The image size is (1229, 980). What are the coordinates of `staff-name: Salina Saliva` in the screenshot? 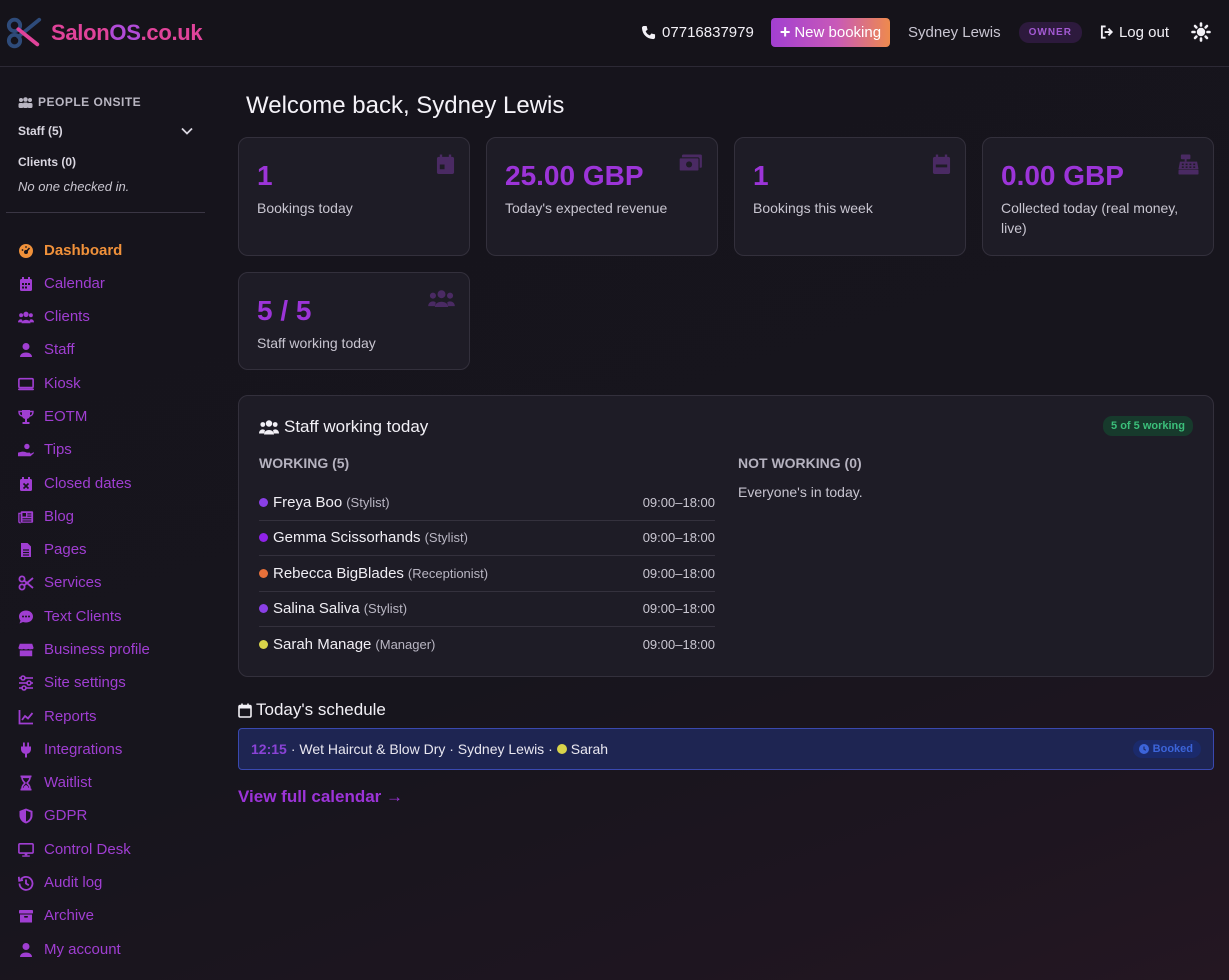 It's located at (316, 609).